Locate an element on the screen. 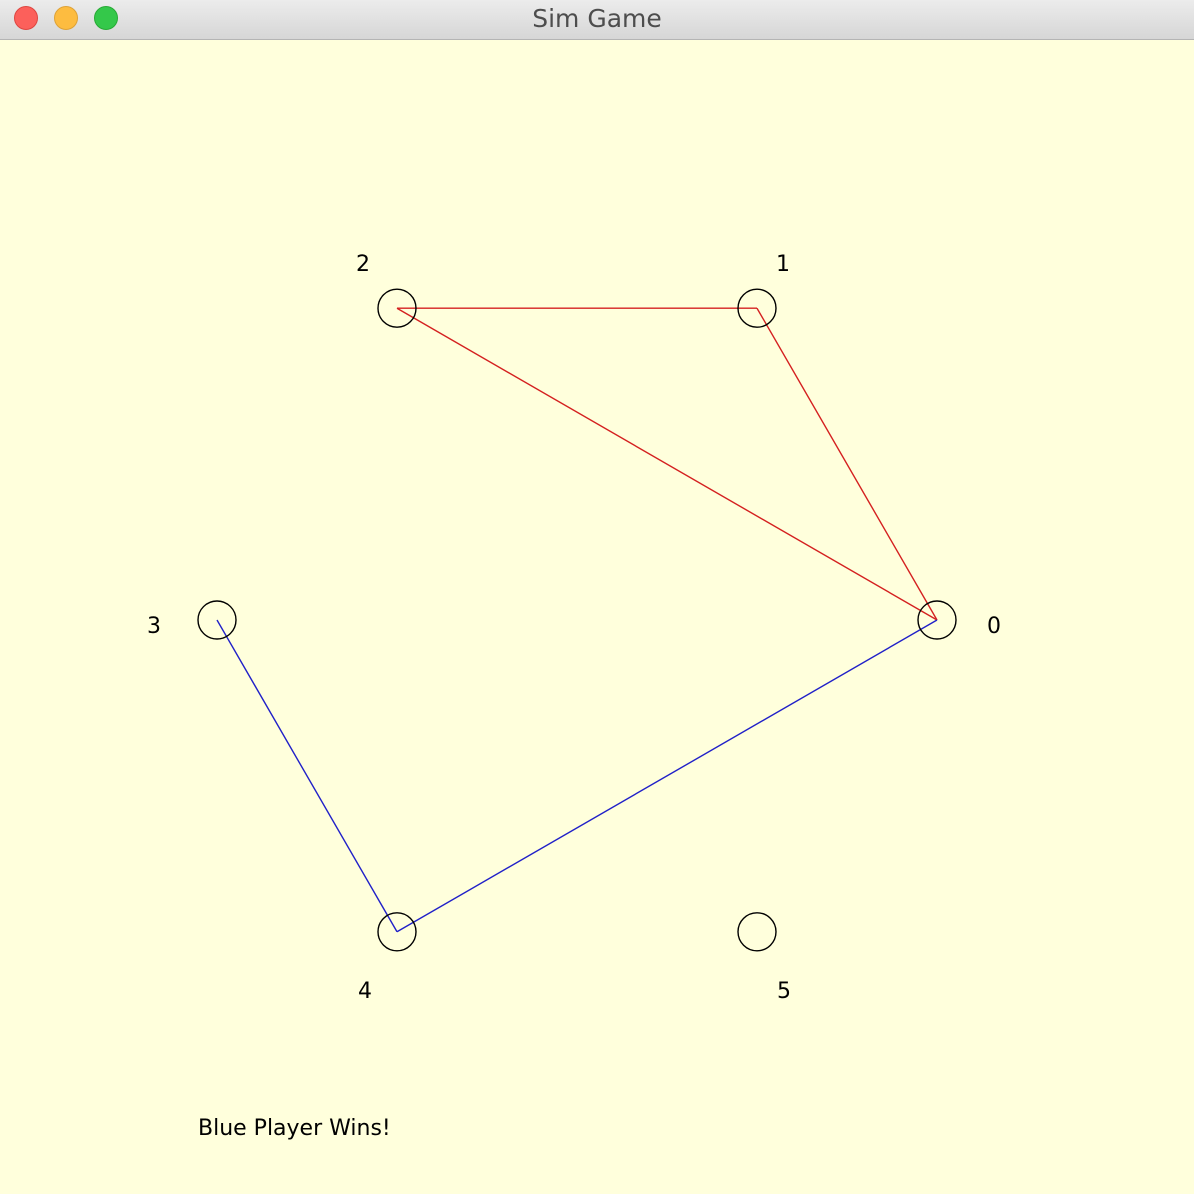 The height and width of the screenshot is (1194, 1194). vertex-label-1: 1 is located at coordinates (783, 264).